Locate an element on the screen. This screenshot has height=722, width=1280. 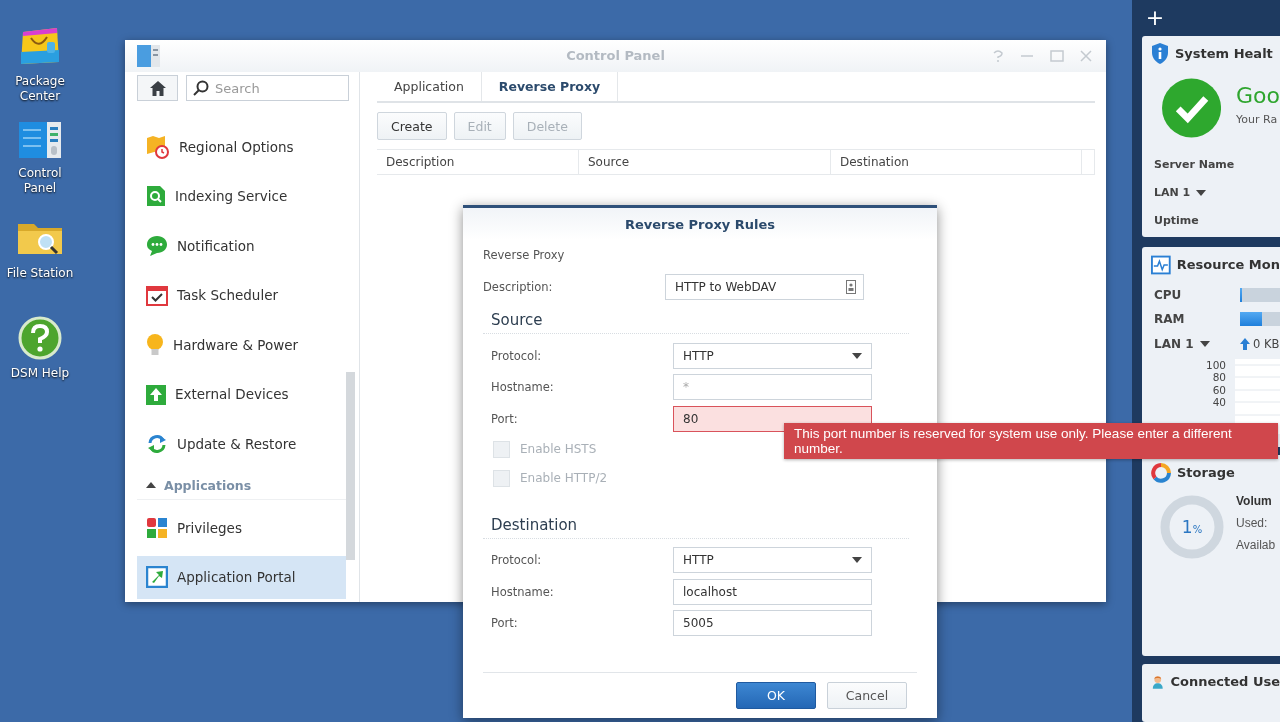
window-title: Control Panel is located at coordinates (615, 55).